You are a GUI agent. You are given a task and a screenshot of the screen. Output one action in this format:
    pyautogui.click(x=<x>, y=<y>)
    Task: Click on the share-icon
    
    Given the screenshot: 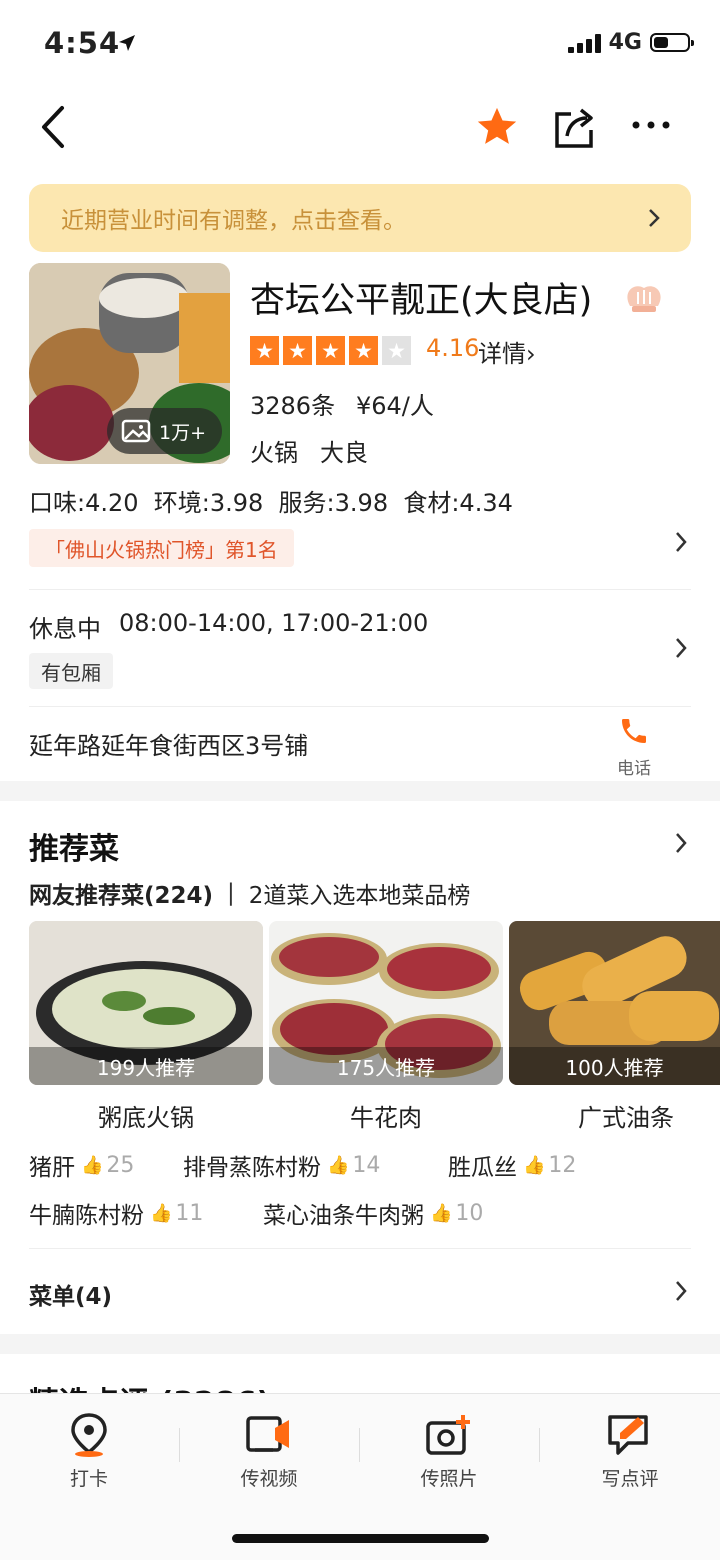 What is the action you would take?
    pyautogui.click(x=574, y=128)
    